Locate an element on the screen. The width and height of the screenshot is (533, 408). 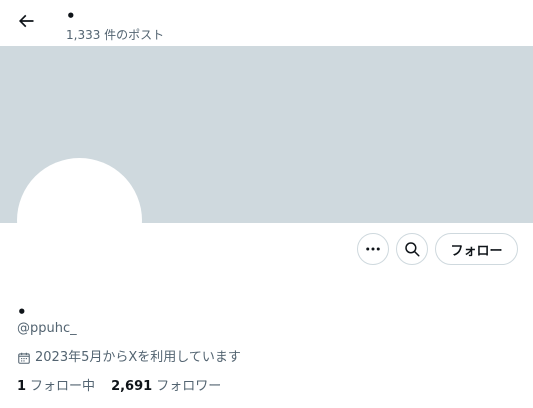
more-button is located at coordinates (373, 249).